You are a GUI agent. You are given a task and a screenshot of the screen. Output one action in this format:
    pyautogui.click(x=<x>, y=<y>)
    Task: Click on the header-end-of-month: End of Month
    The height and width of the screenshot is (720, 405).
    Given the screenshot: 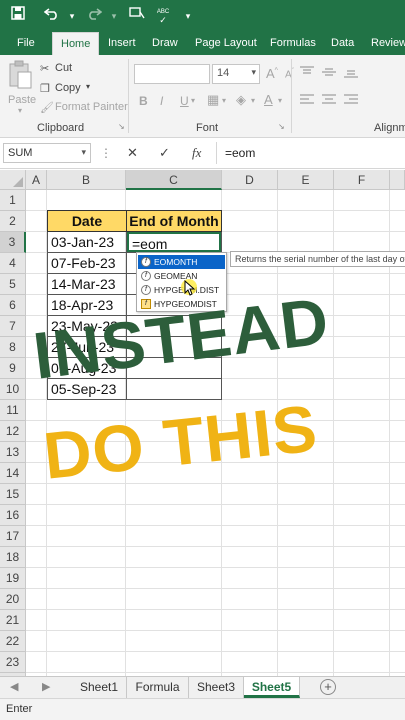 What is the action you would take?
    pyautogui.click(x=174, y=221)
    